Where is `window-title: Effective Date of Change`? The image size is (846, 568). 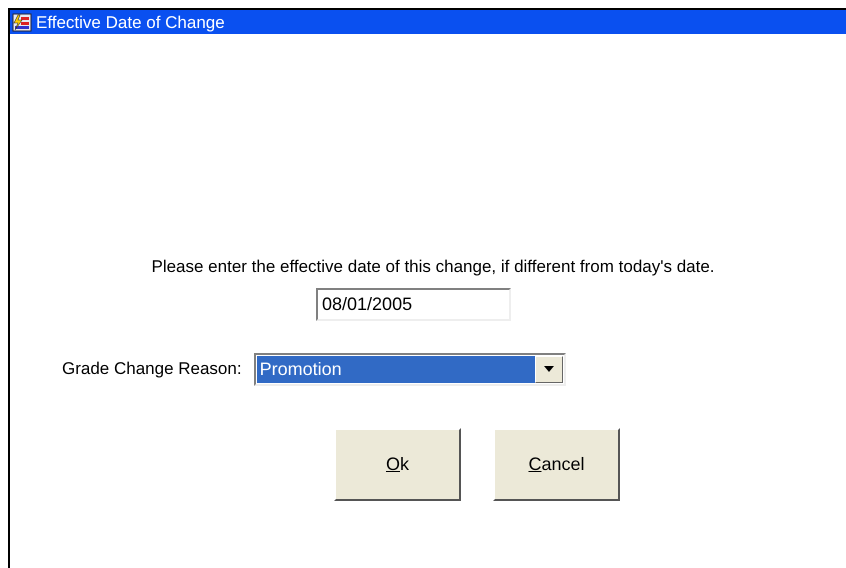
window-title: Effective Date of Change is located at coordinates (130, 22).